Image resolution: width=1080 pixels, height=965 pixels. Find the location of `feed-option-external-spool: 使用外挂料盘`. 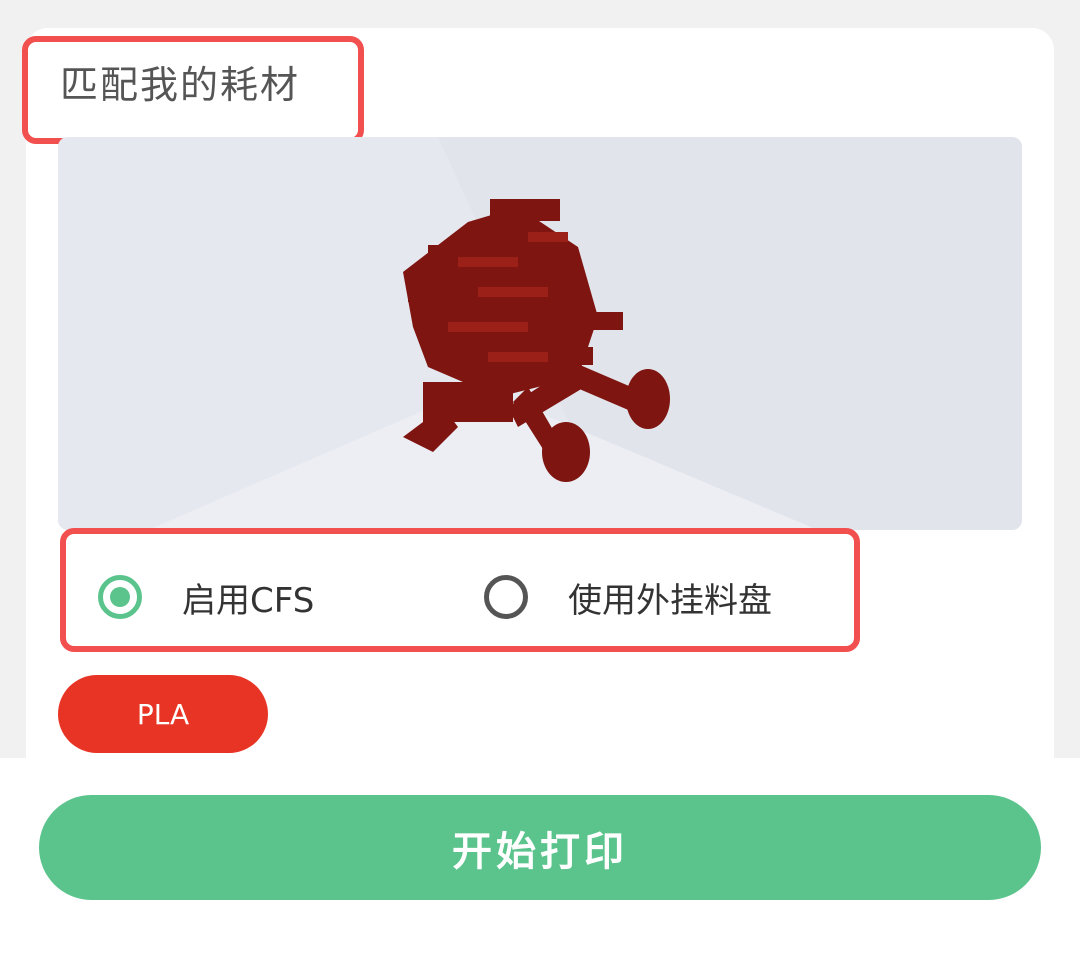

feed-option-external-spool: 使用外挂料盘 is located at coordinates (628, 597).